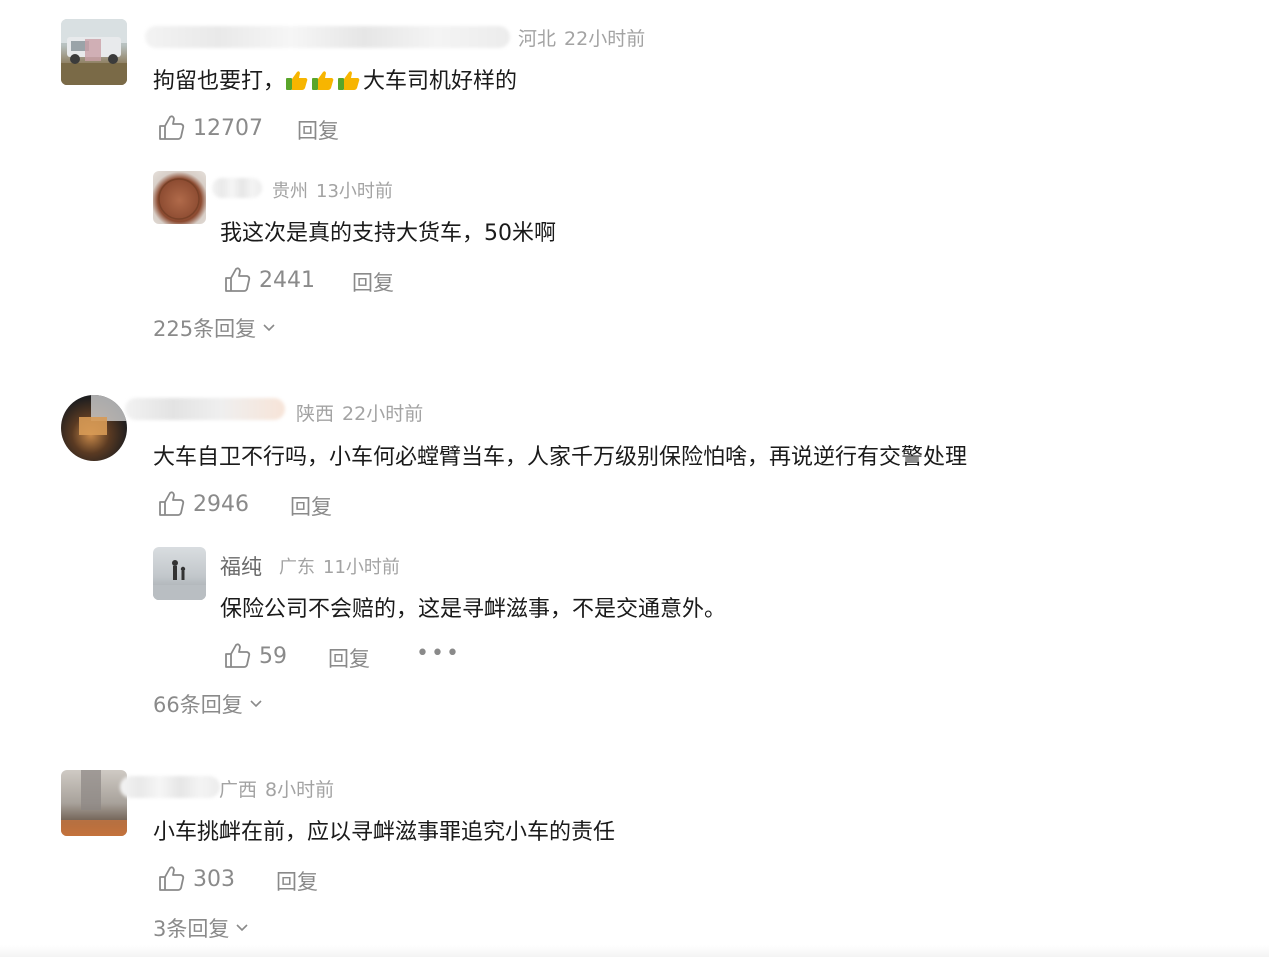 This screenshot has width=1269, height=957. Describe the element at coordinates (560, 457) in the screenshot. I see `comment-text: 大车自卫不行吗，小车何必螳臂当车，人家千万级别保险怕啥，再说逆行有交警处理` at that location.